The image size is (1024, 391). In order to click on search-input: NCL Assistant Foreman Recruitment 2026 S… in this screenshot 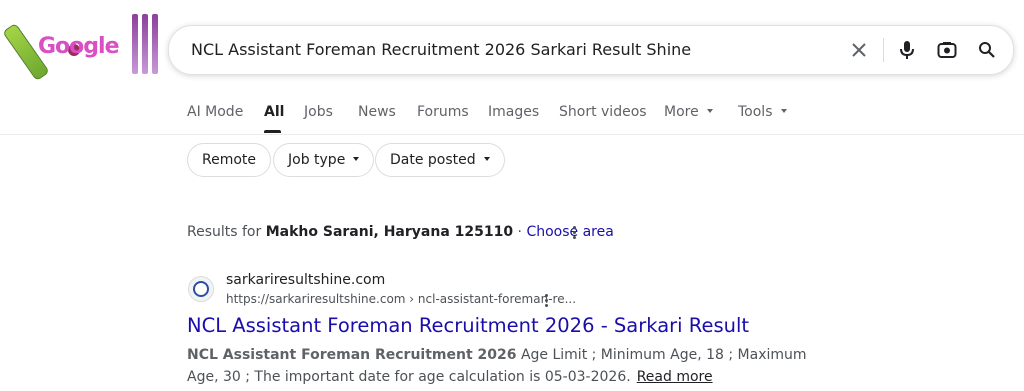, I will do `click(441, 49)`.